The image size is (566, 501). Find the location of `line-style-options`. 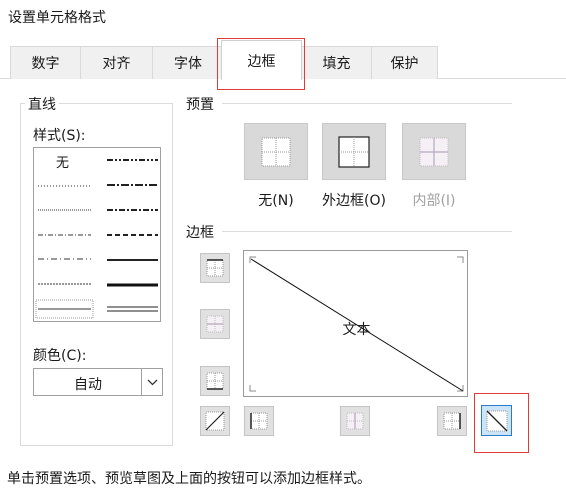

line-style-options is located at coordinates (98, 235).